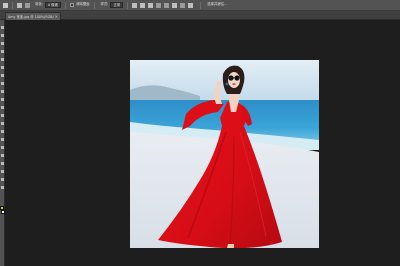  I want to click on antialias-checkbox, so click(71, 5).